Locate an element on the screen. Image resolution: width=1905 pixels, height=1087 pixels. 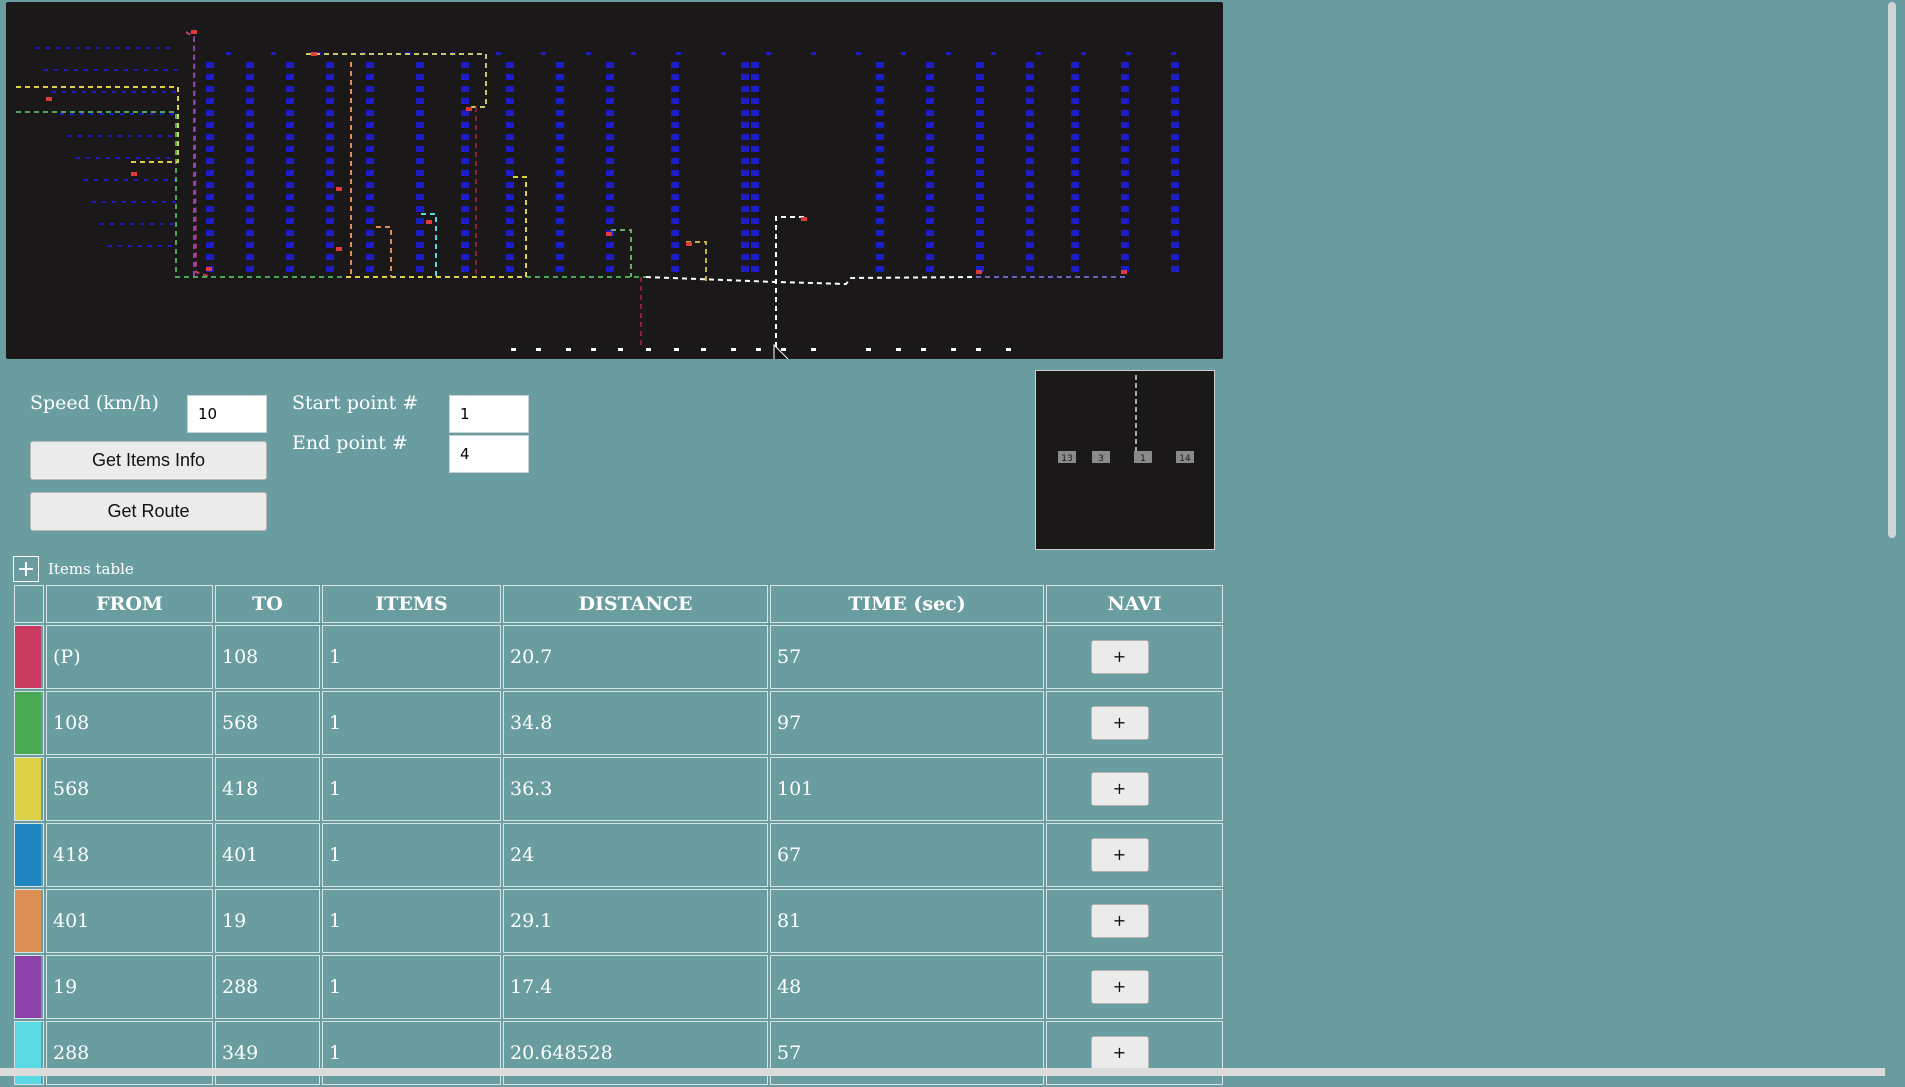
table-header-row: FROM TO ITEMS DISTANCE TIME (sec) NAVI is located at coordinates (618, 604).